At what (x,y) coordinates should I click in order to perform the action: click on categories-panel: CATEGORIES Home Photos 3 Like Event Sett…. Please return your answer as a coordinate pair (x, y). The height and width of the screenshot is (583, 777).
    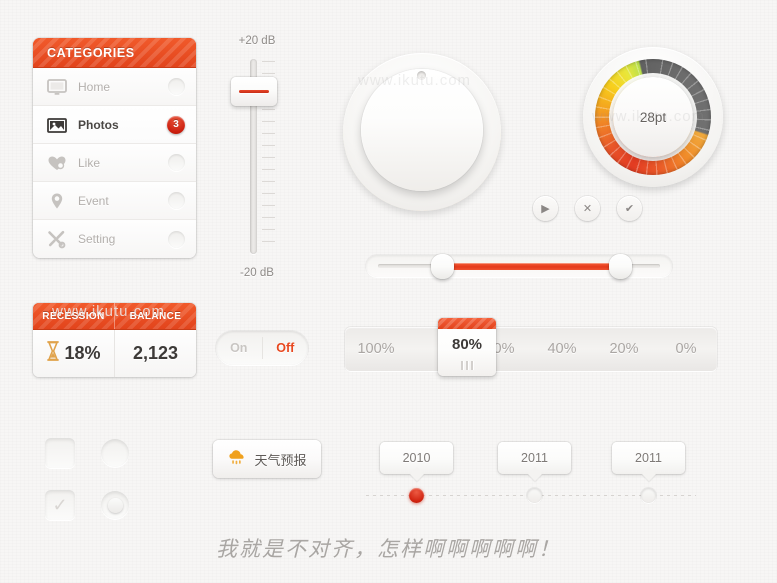
    Looking at the image, I should click on (114, 148).